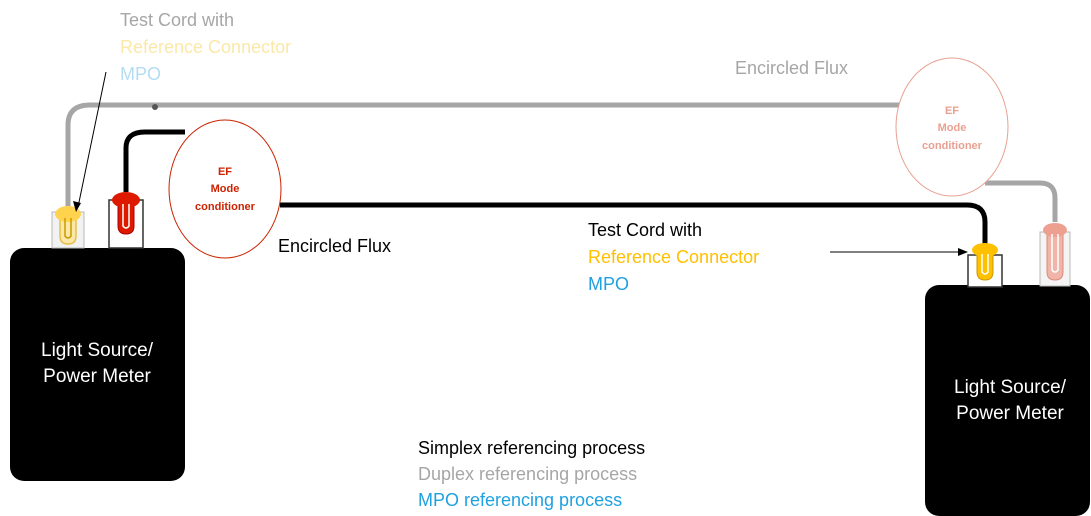 The image size is (1091, 516). What do you see at coordinates (952, 128) in the screenshot?
I see `ef-right-line2: Mode` at bounding box center [952, 128].